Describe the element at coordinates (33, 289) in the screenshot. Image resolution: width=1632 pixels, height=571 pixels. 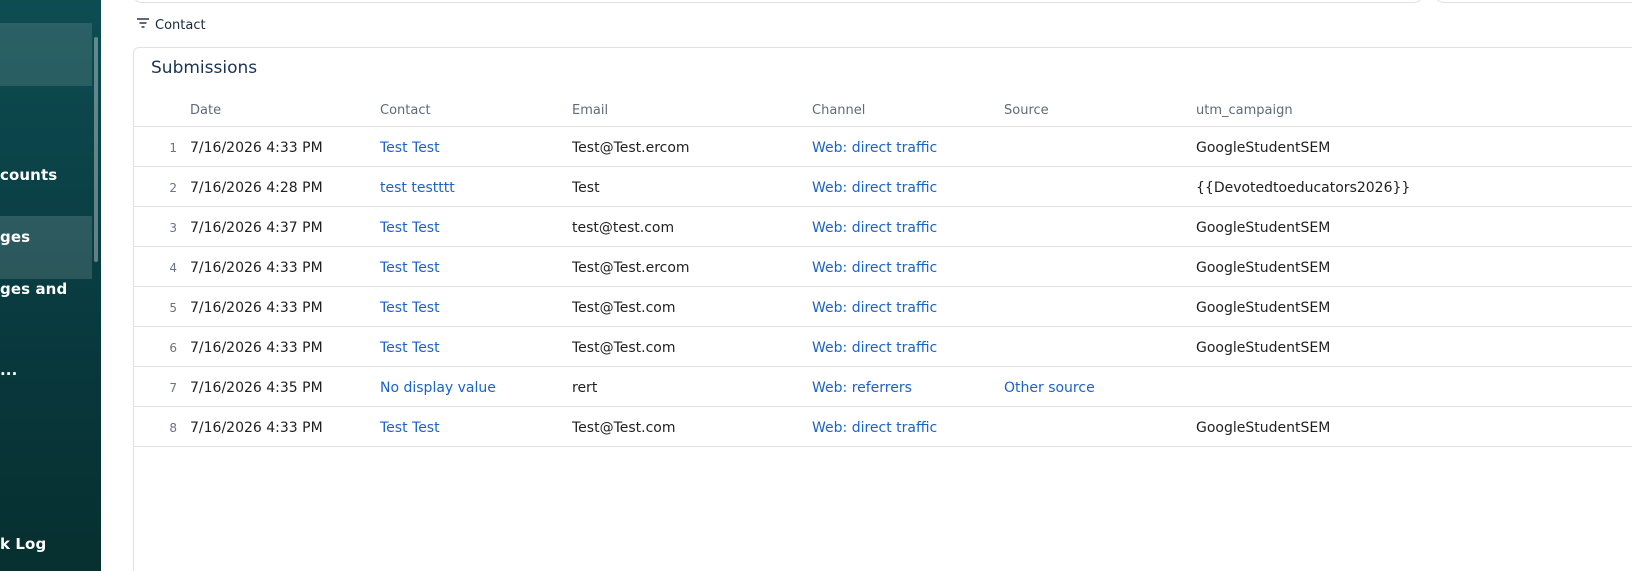
I see `sidebar-item-pages-and: ges and` at that location.